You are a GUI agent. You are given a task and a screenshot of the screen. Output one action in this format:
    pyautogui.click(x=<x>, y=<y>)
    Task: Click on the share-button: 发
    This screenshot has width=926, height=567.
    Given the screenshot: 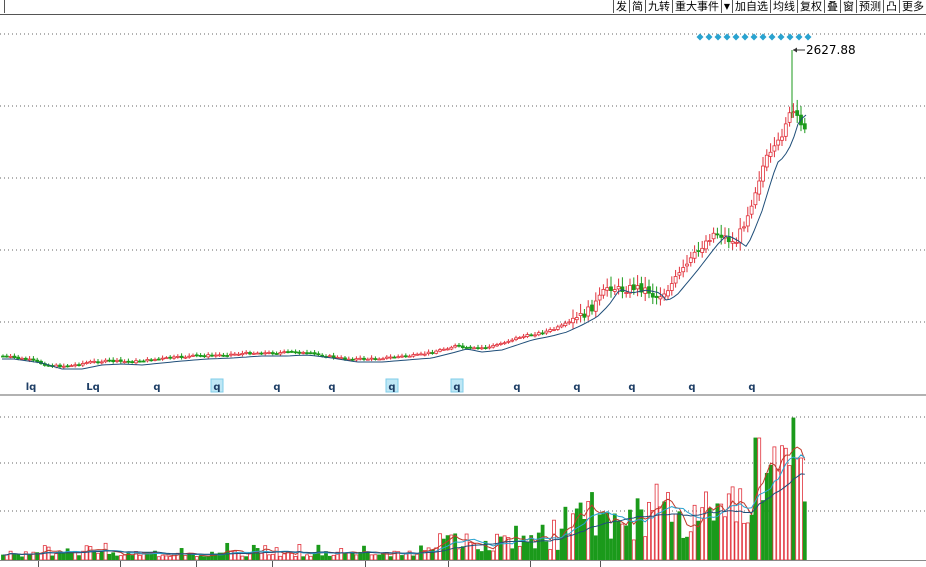 What is the action you would take?
    pyautogui.click(x=621, y=6)
    